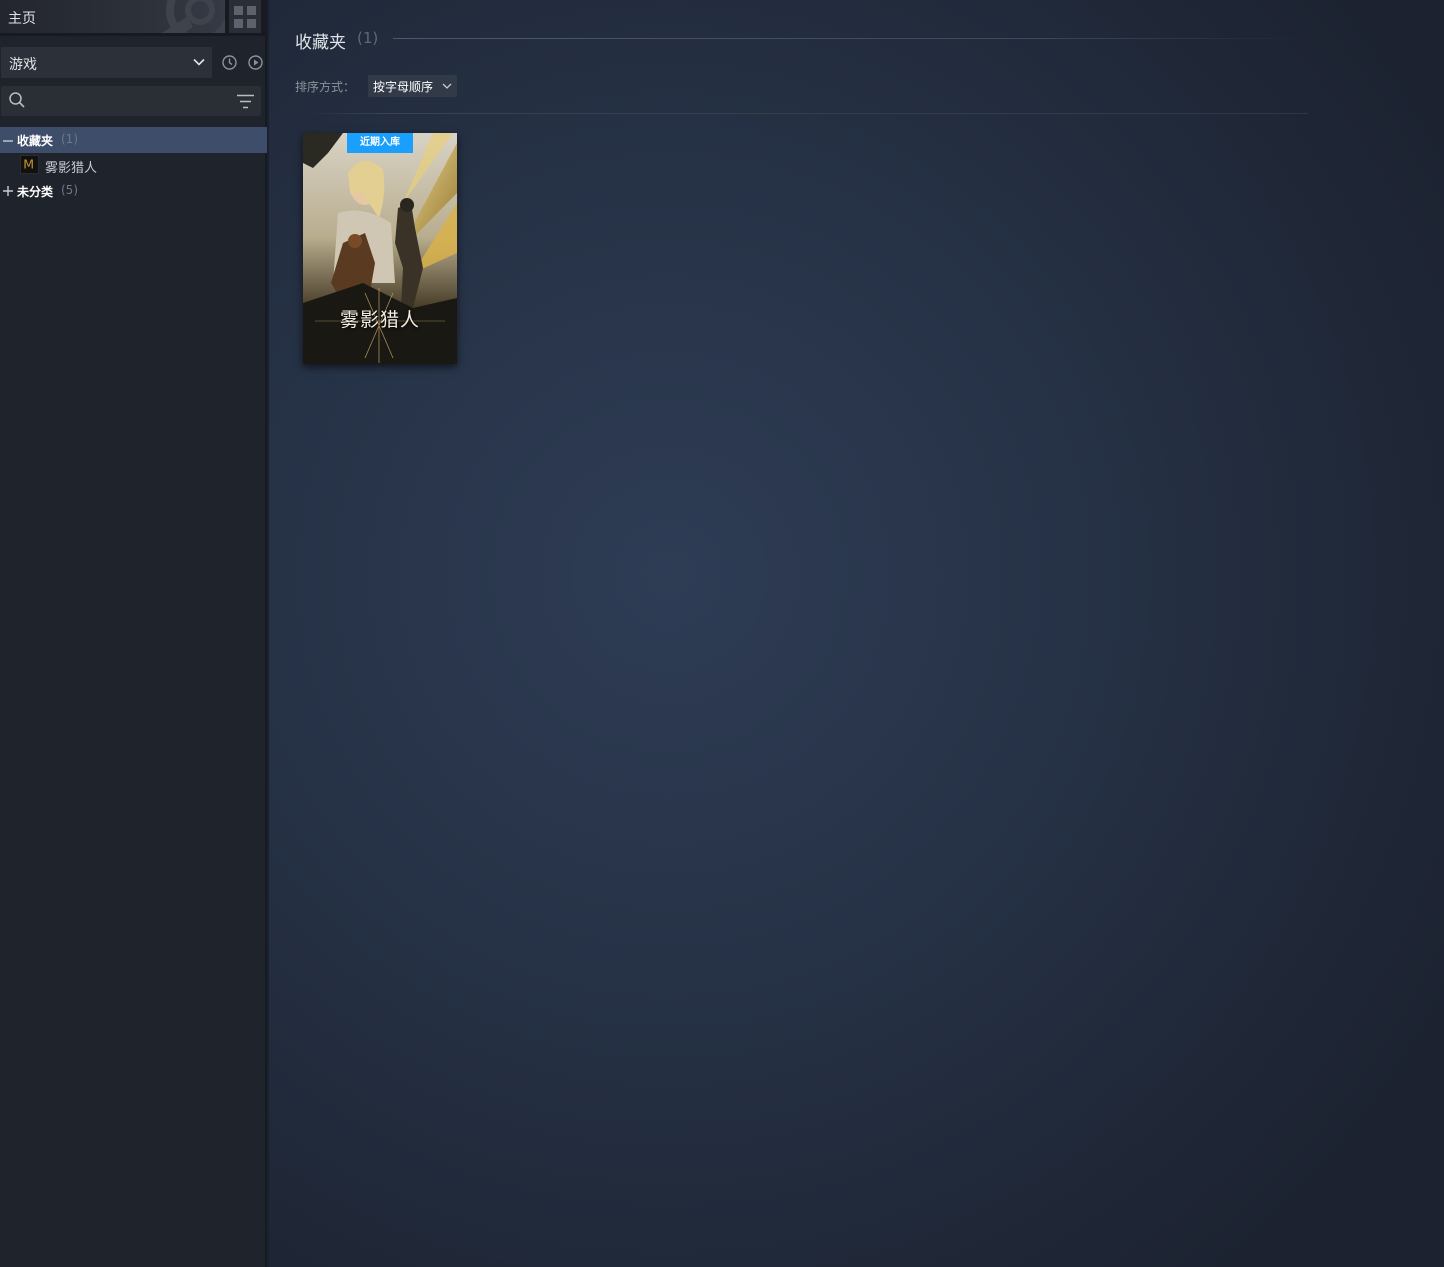 The image size is (1444, 1267). I want to click on collapse-minus-icon, so click(8, 141).